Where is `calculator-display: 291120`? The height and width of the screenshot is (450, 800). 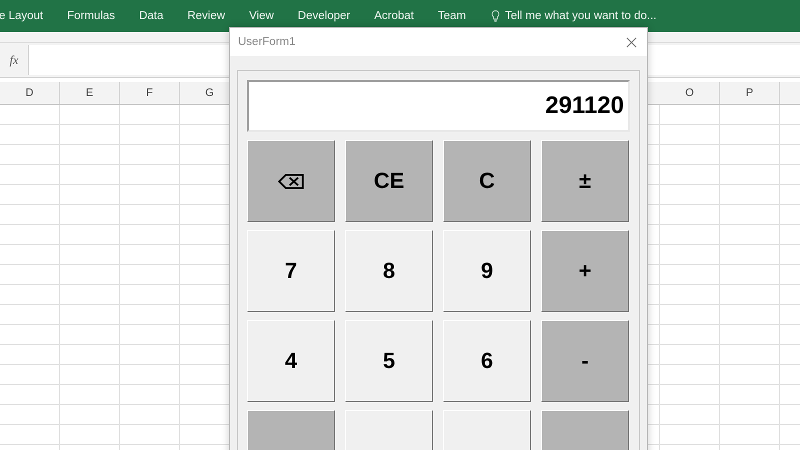 calculator-display: 291120 is located at coordinates (438, 106).